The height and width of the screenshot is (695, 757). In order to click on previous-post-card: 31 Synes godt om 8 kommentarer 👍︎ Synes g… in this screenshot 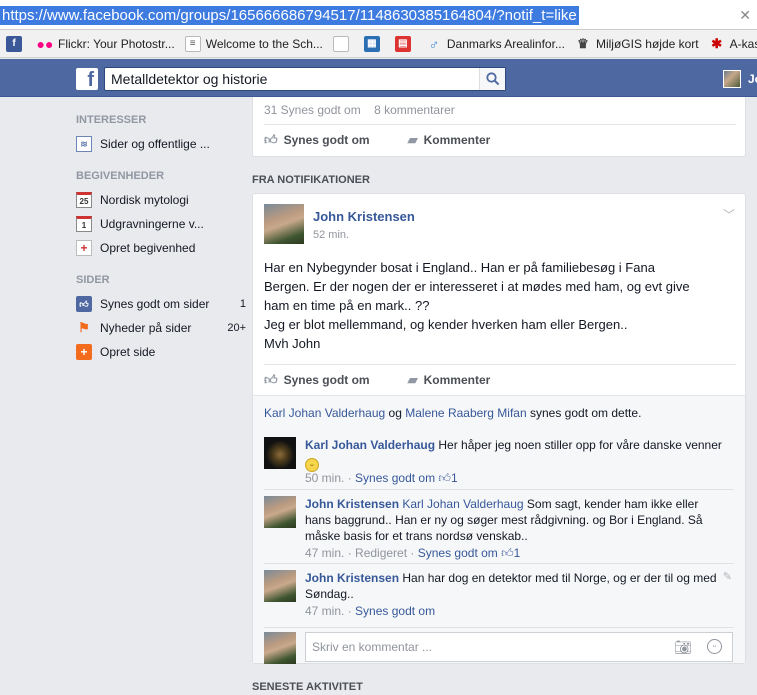, I will do `click(499, 127)`.